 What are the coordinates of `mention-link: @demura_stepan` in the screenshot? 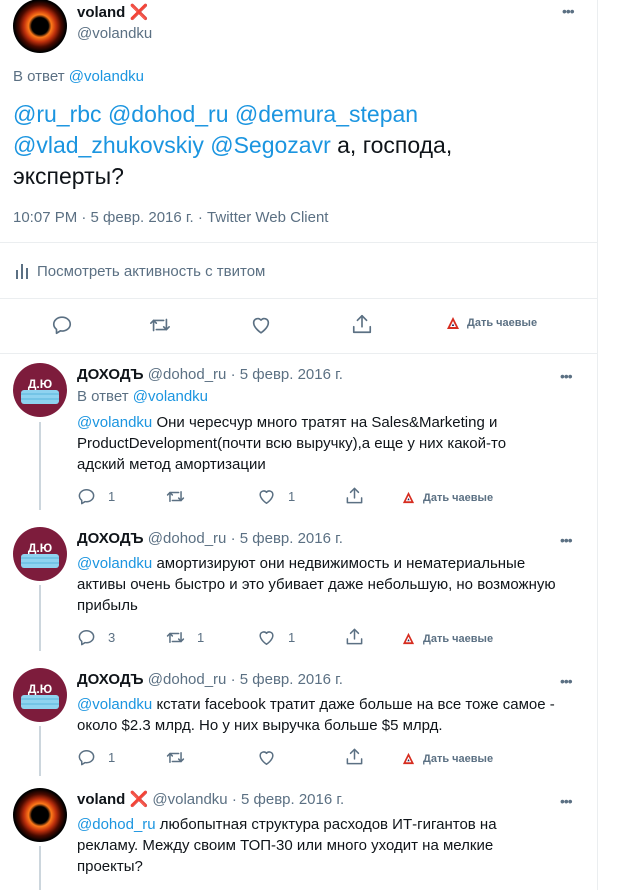 It's located at (326, 114).